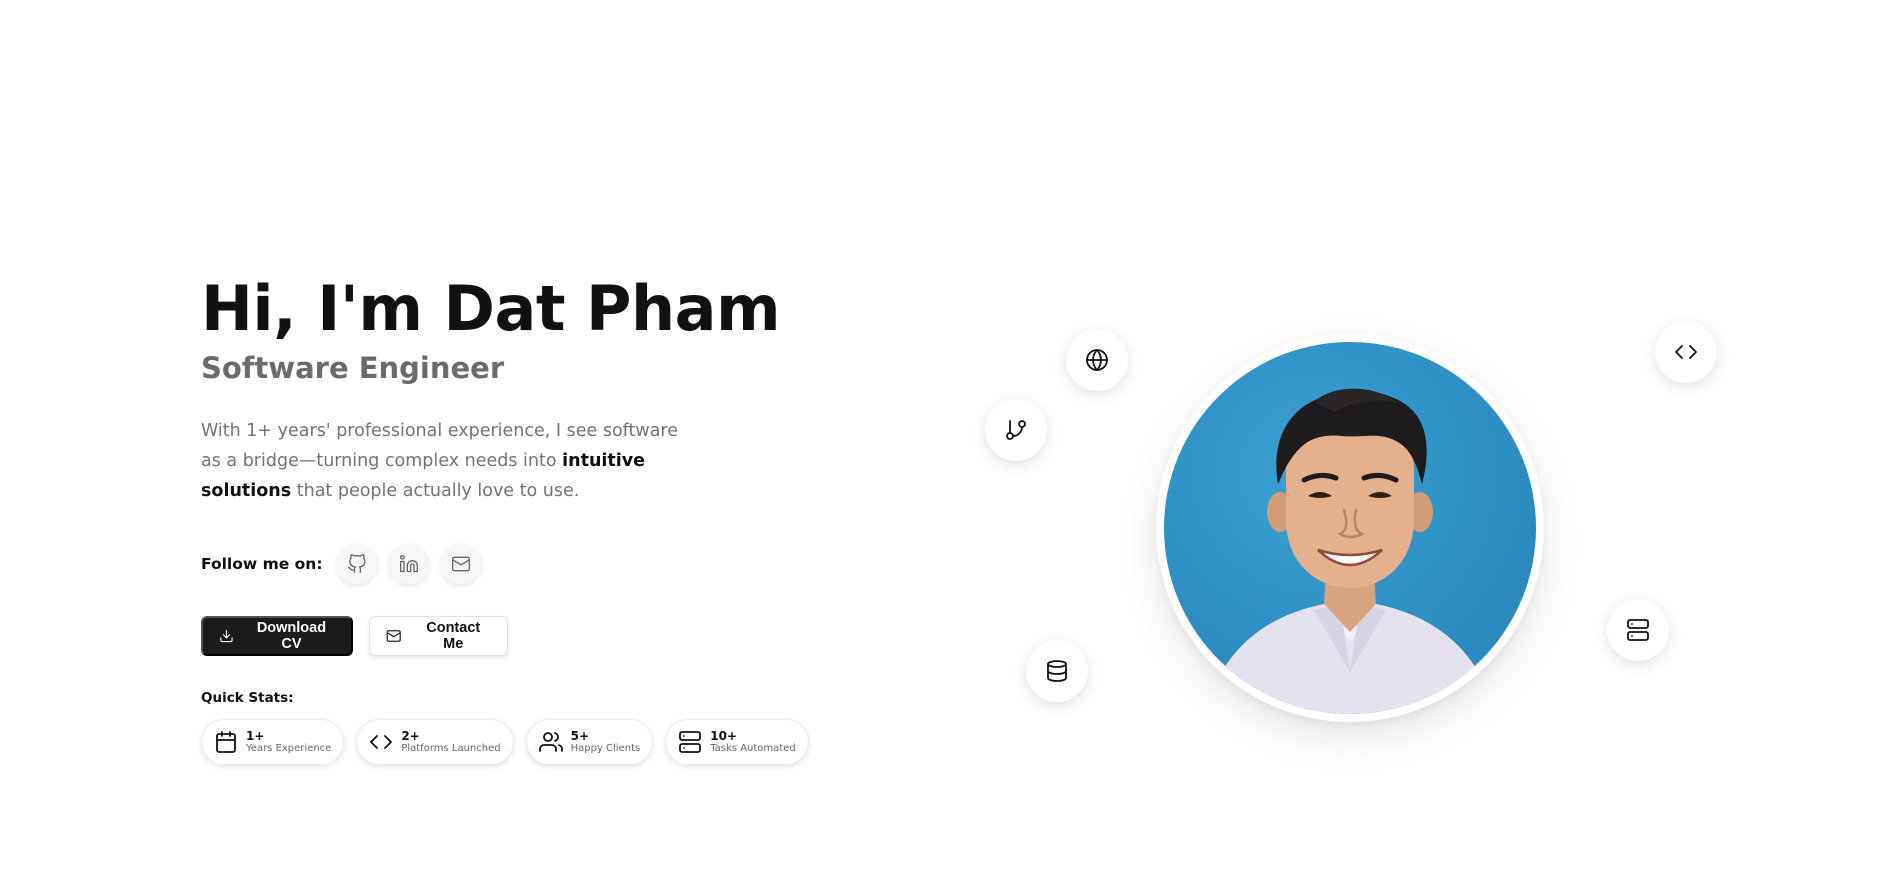 The image size is (1901, 886). I want to click on stat-value: 2+, so click(410, 735).